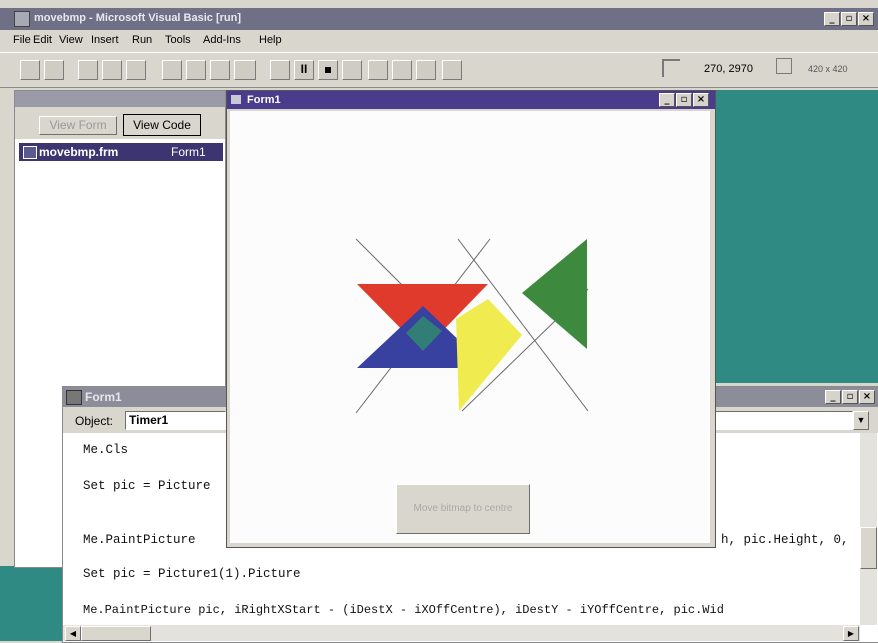 The image size is (878, 643). Describe the element at coordinates (378, 70) in the screenshot. I see `instant-watch-icon` at that location.